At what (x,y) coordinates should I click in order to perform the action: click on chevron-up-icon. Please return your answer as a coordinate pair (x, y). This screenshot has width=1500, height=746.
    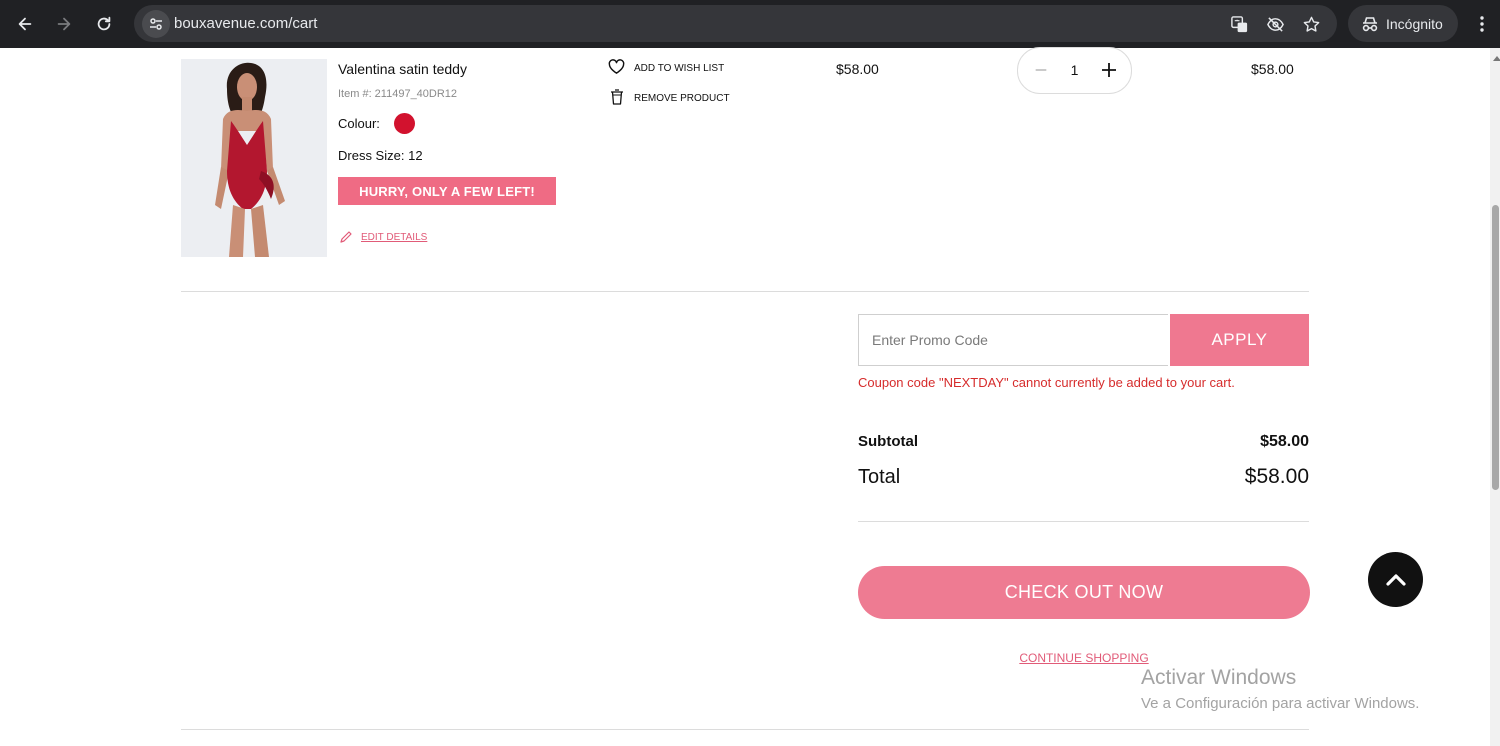
    Looking at the image, I should click on (1395, 579).